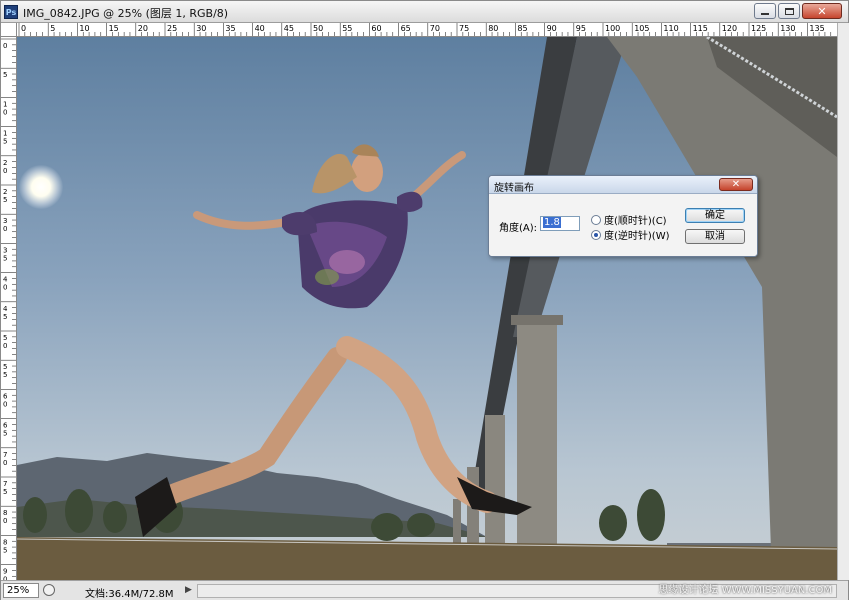 The width and height of the screenshot is (849, 600). Describe the element at coordinates (435, 28) in the screenshot. I see `ruler-label: 70` at that location.